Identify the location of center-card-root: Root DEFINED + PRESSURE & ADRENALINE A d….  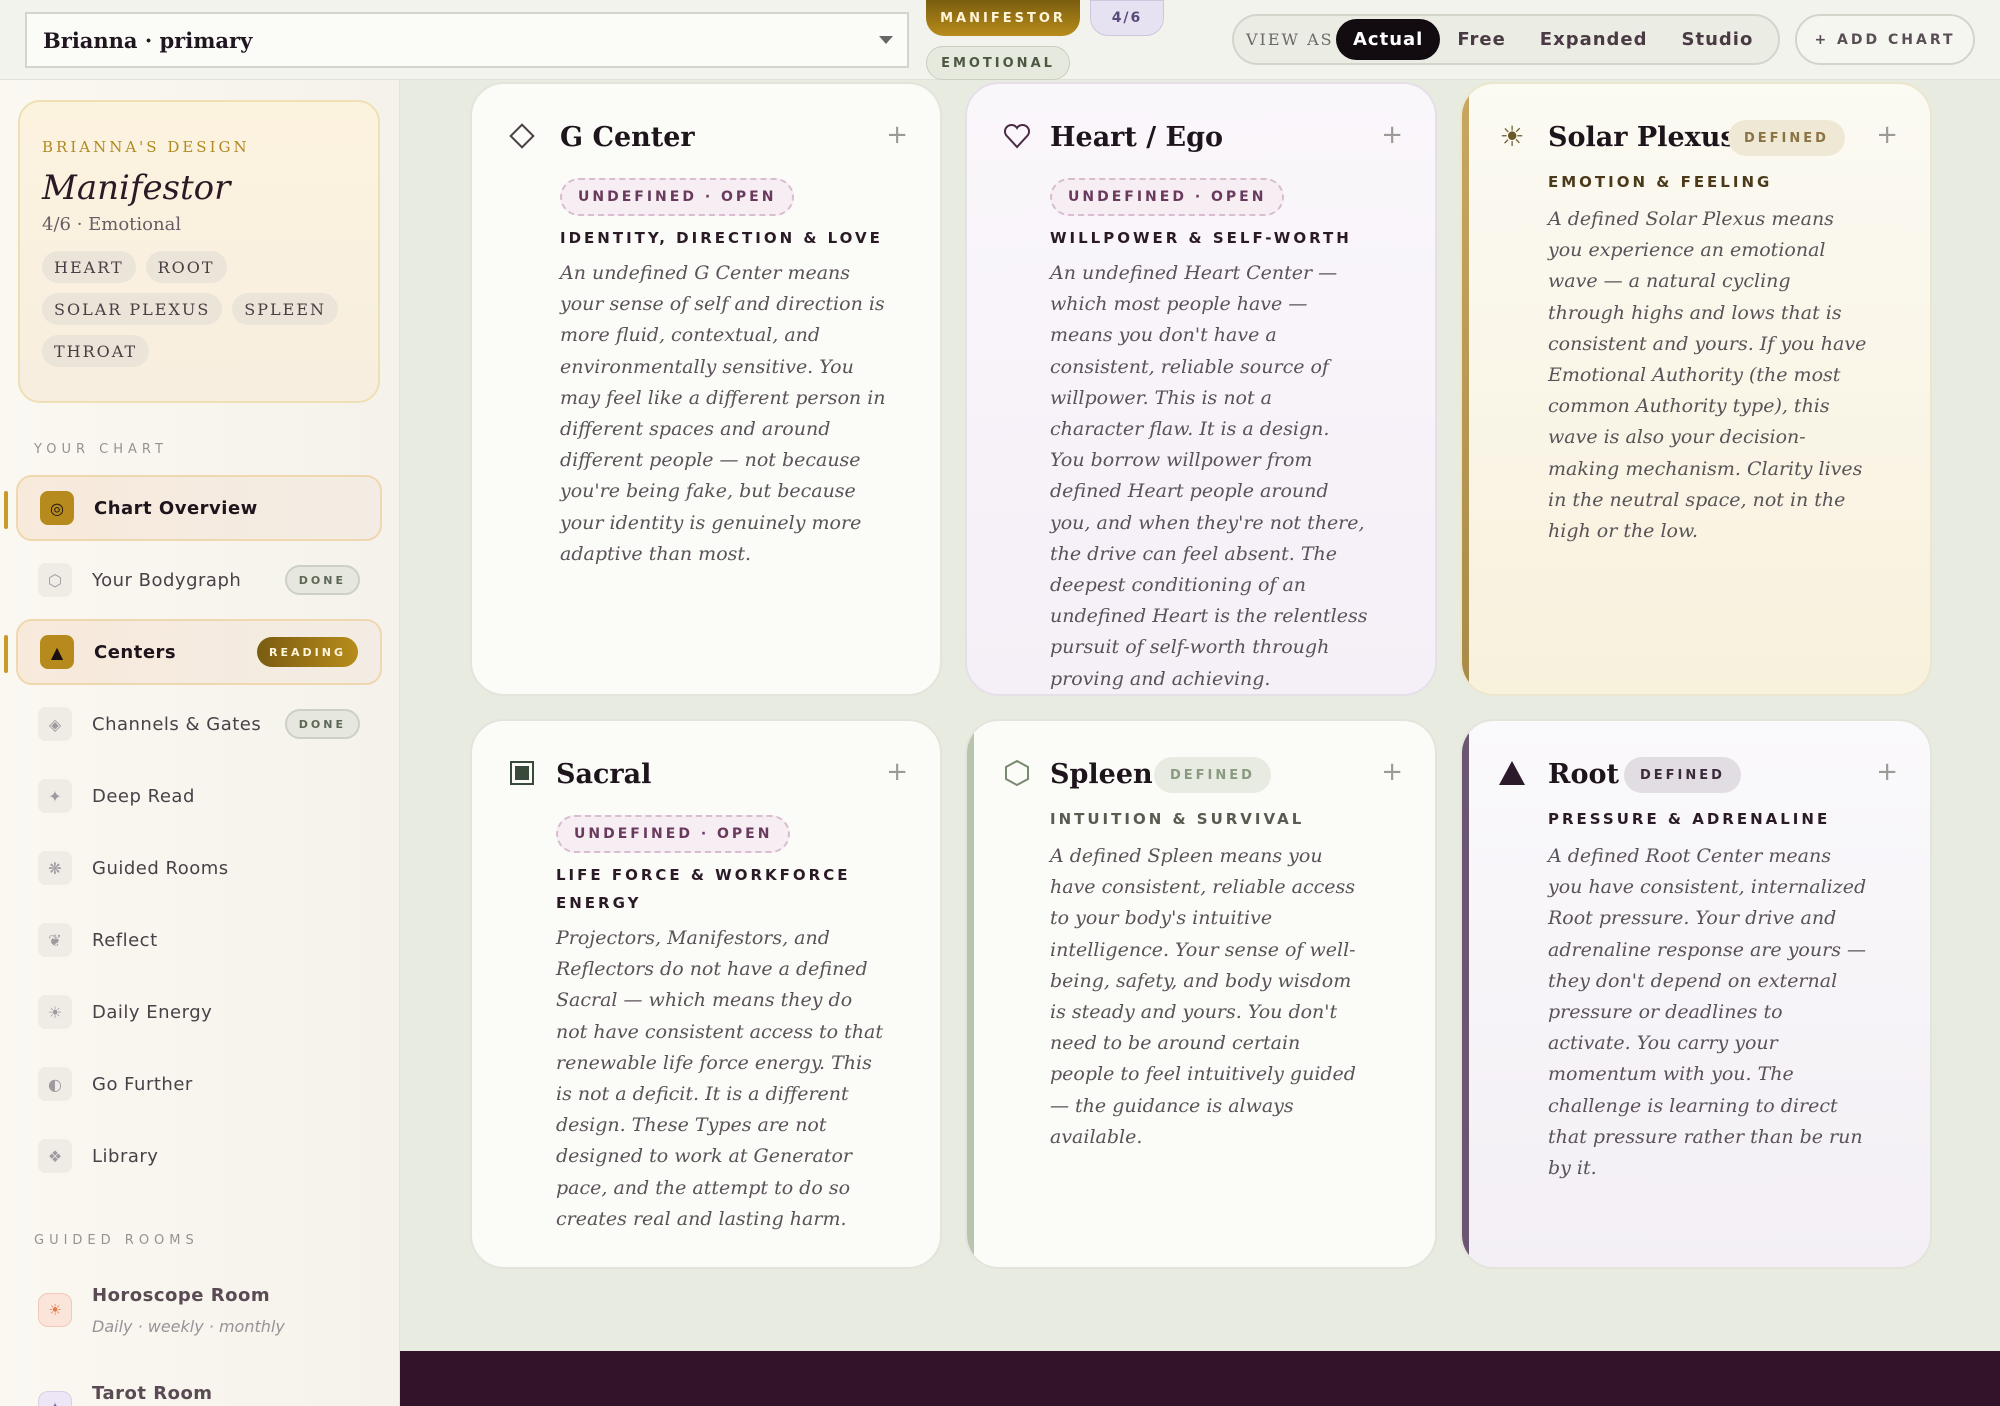
(1696, 994).